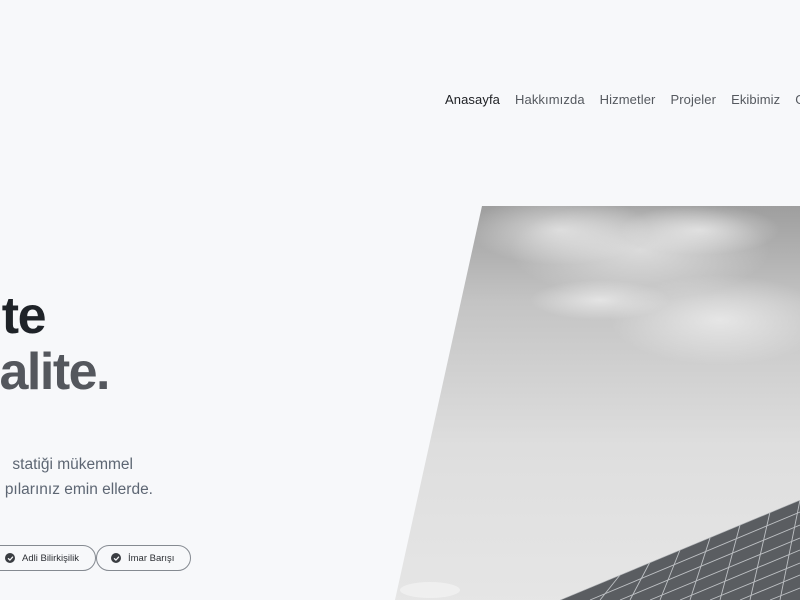  I want to click on hero-lead: statiği mükemmel pılarınız emin ellerde., so click(76, 477).